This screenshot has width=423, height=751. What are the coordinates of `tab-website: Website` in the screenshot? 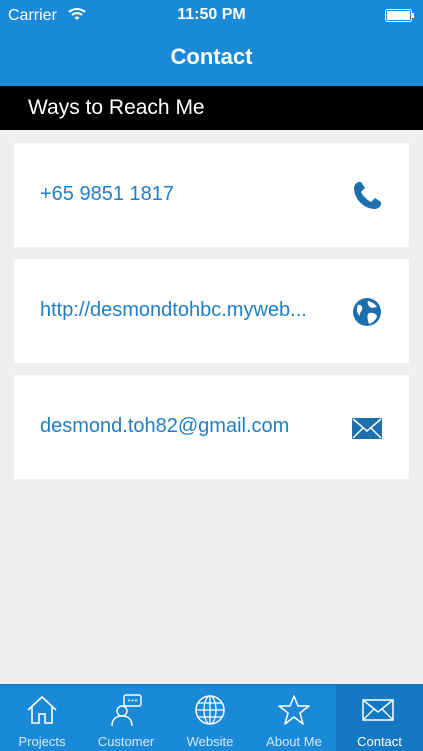 It's located at (210, 718).